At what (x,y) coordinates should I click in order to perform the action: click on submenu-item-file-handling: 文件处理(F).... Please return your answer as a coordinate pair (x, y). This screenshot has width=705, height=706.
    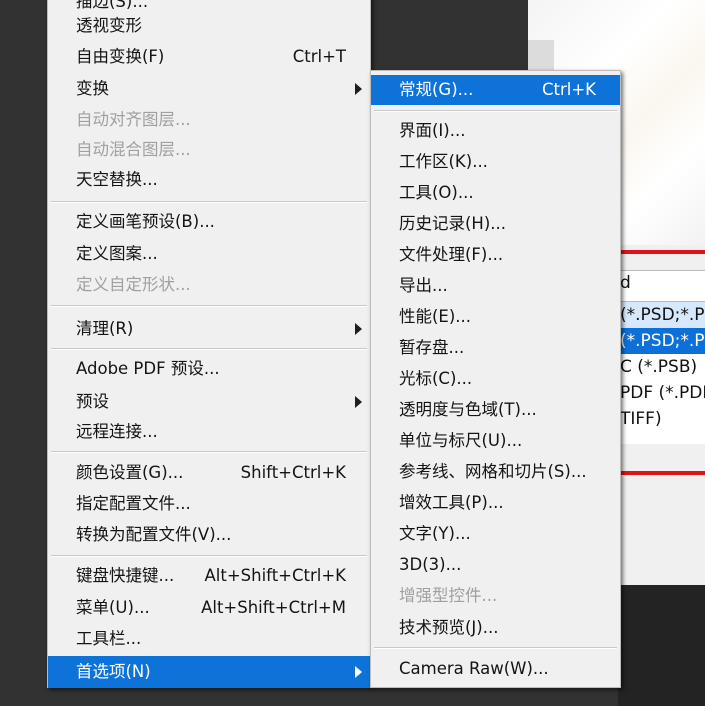
    Looking at the image, I should click on (495, 255).